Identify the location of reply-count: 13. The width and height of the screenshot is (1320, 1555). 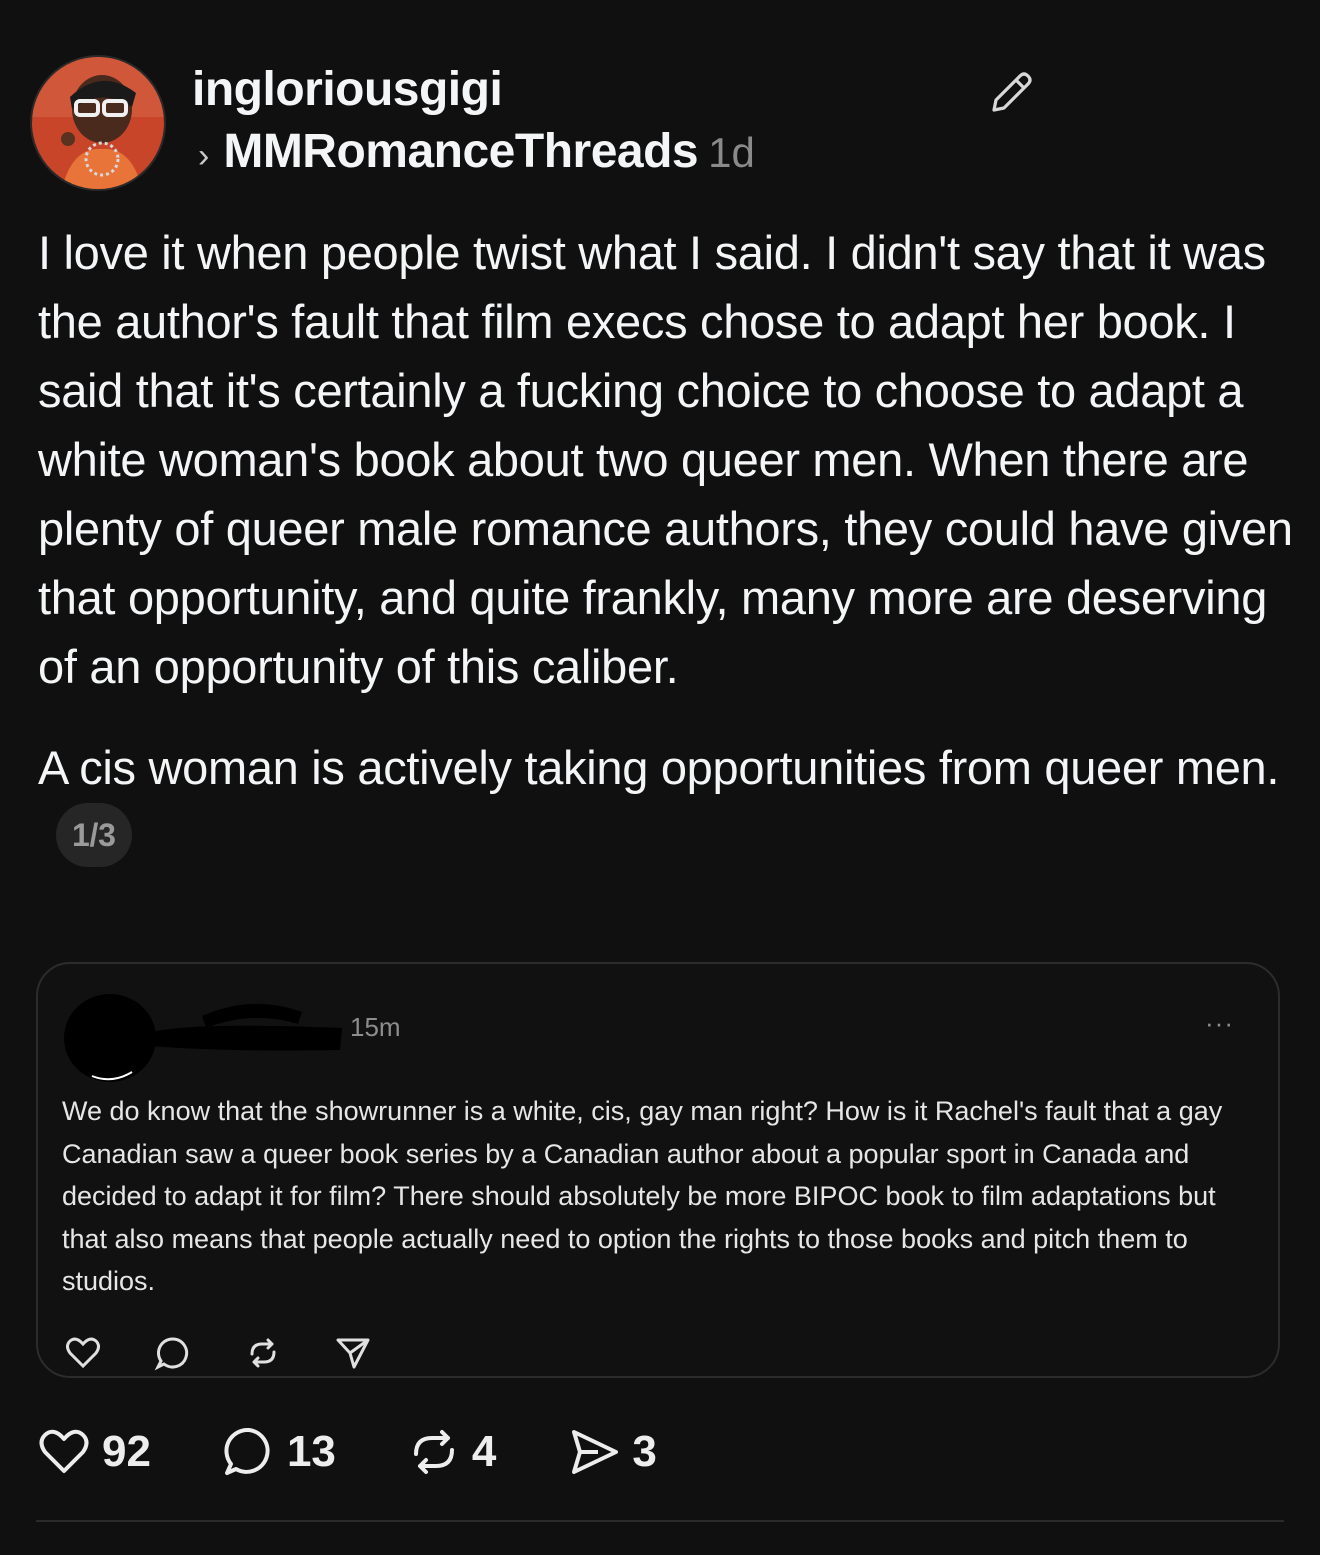
(311, 1451).